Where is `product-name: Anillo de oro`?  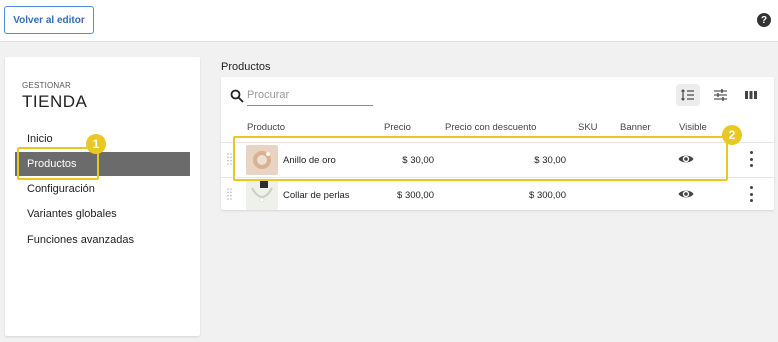 product-name: Anillo de oro is located at coordinates (309, 160).